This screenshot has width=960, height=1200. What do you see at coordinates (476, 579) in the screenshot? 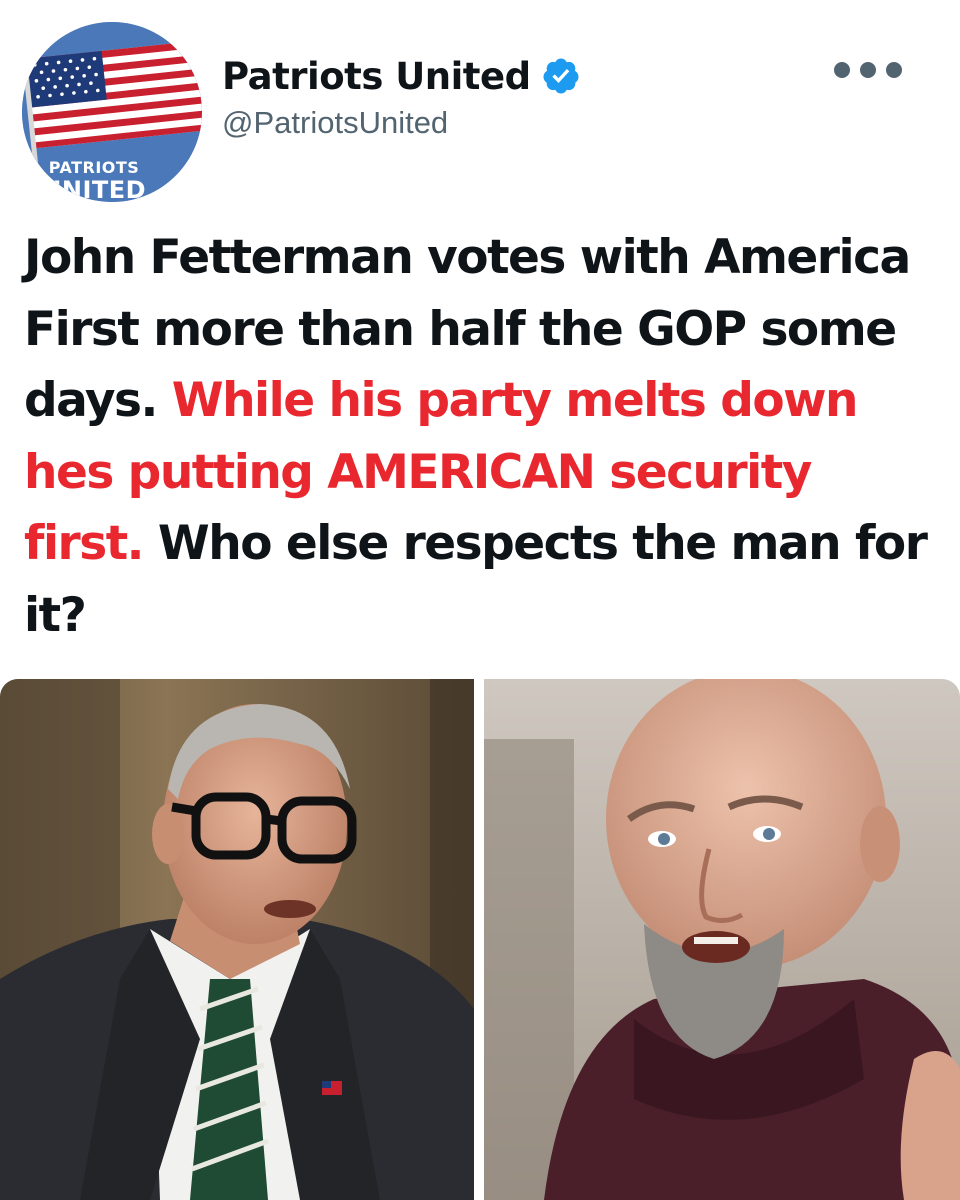
I see `tweet-text-part3: Who else respects the man for it?` at bounding box center [476, 579].